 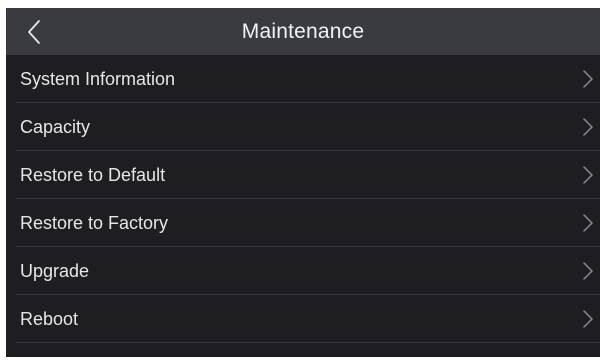 What do you see at coordinates (93, 174) in the screenshot?
I see `menu-item-label: Restore to Default` at bounding box center [93, 174].